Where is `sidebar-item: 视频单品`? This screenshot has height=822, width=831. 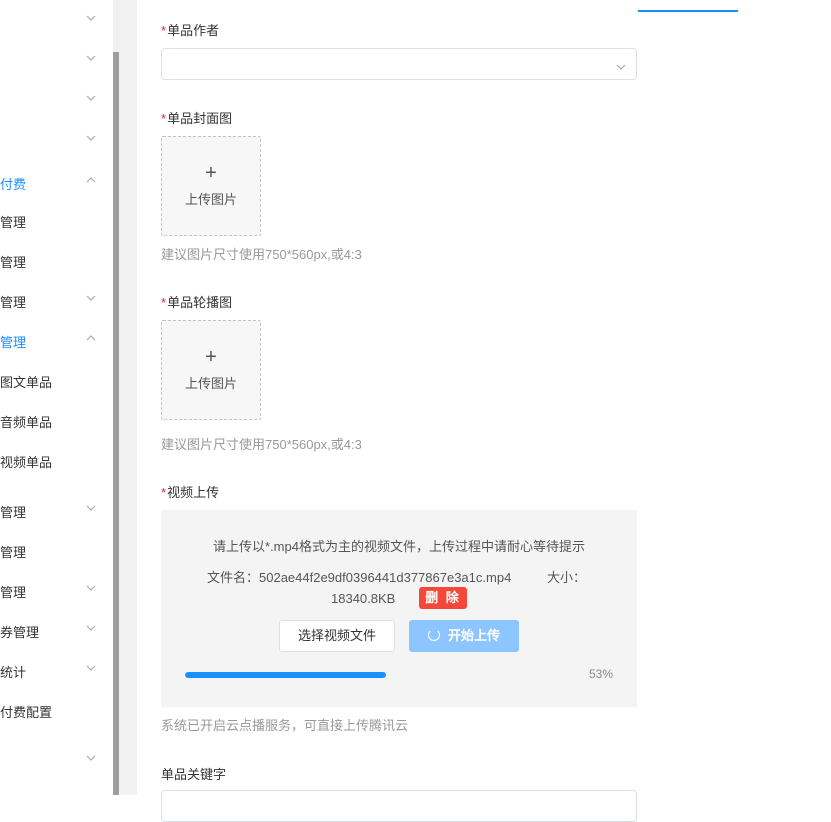 sidebar-item: 视频单品 is located at coordinates (56, 460).